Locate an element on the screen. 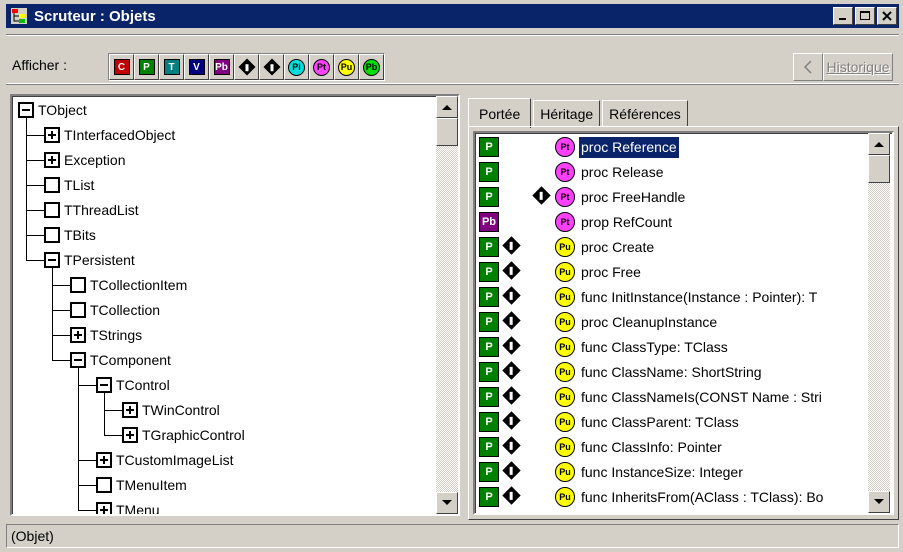 Image resolution: width=903 pixels, height=552 pixels. tree-node-label: TCollection is located at coordinates (125, 310).